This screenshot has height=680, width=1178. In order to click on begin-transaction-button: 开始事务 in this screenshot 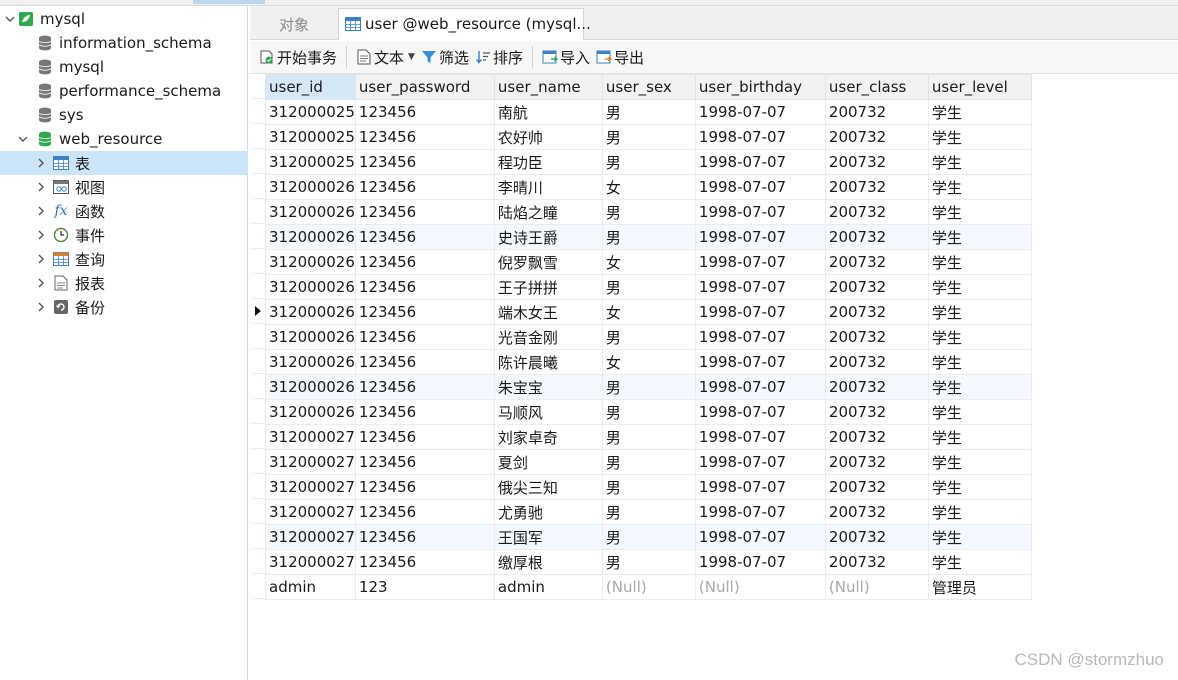, I will do `click(298, 57)`.